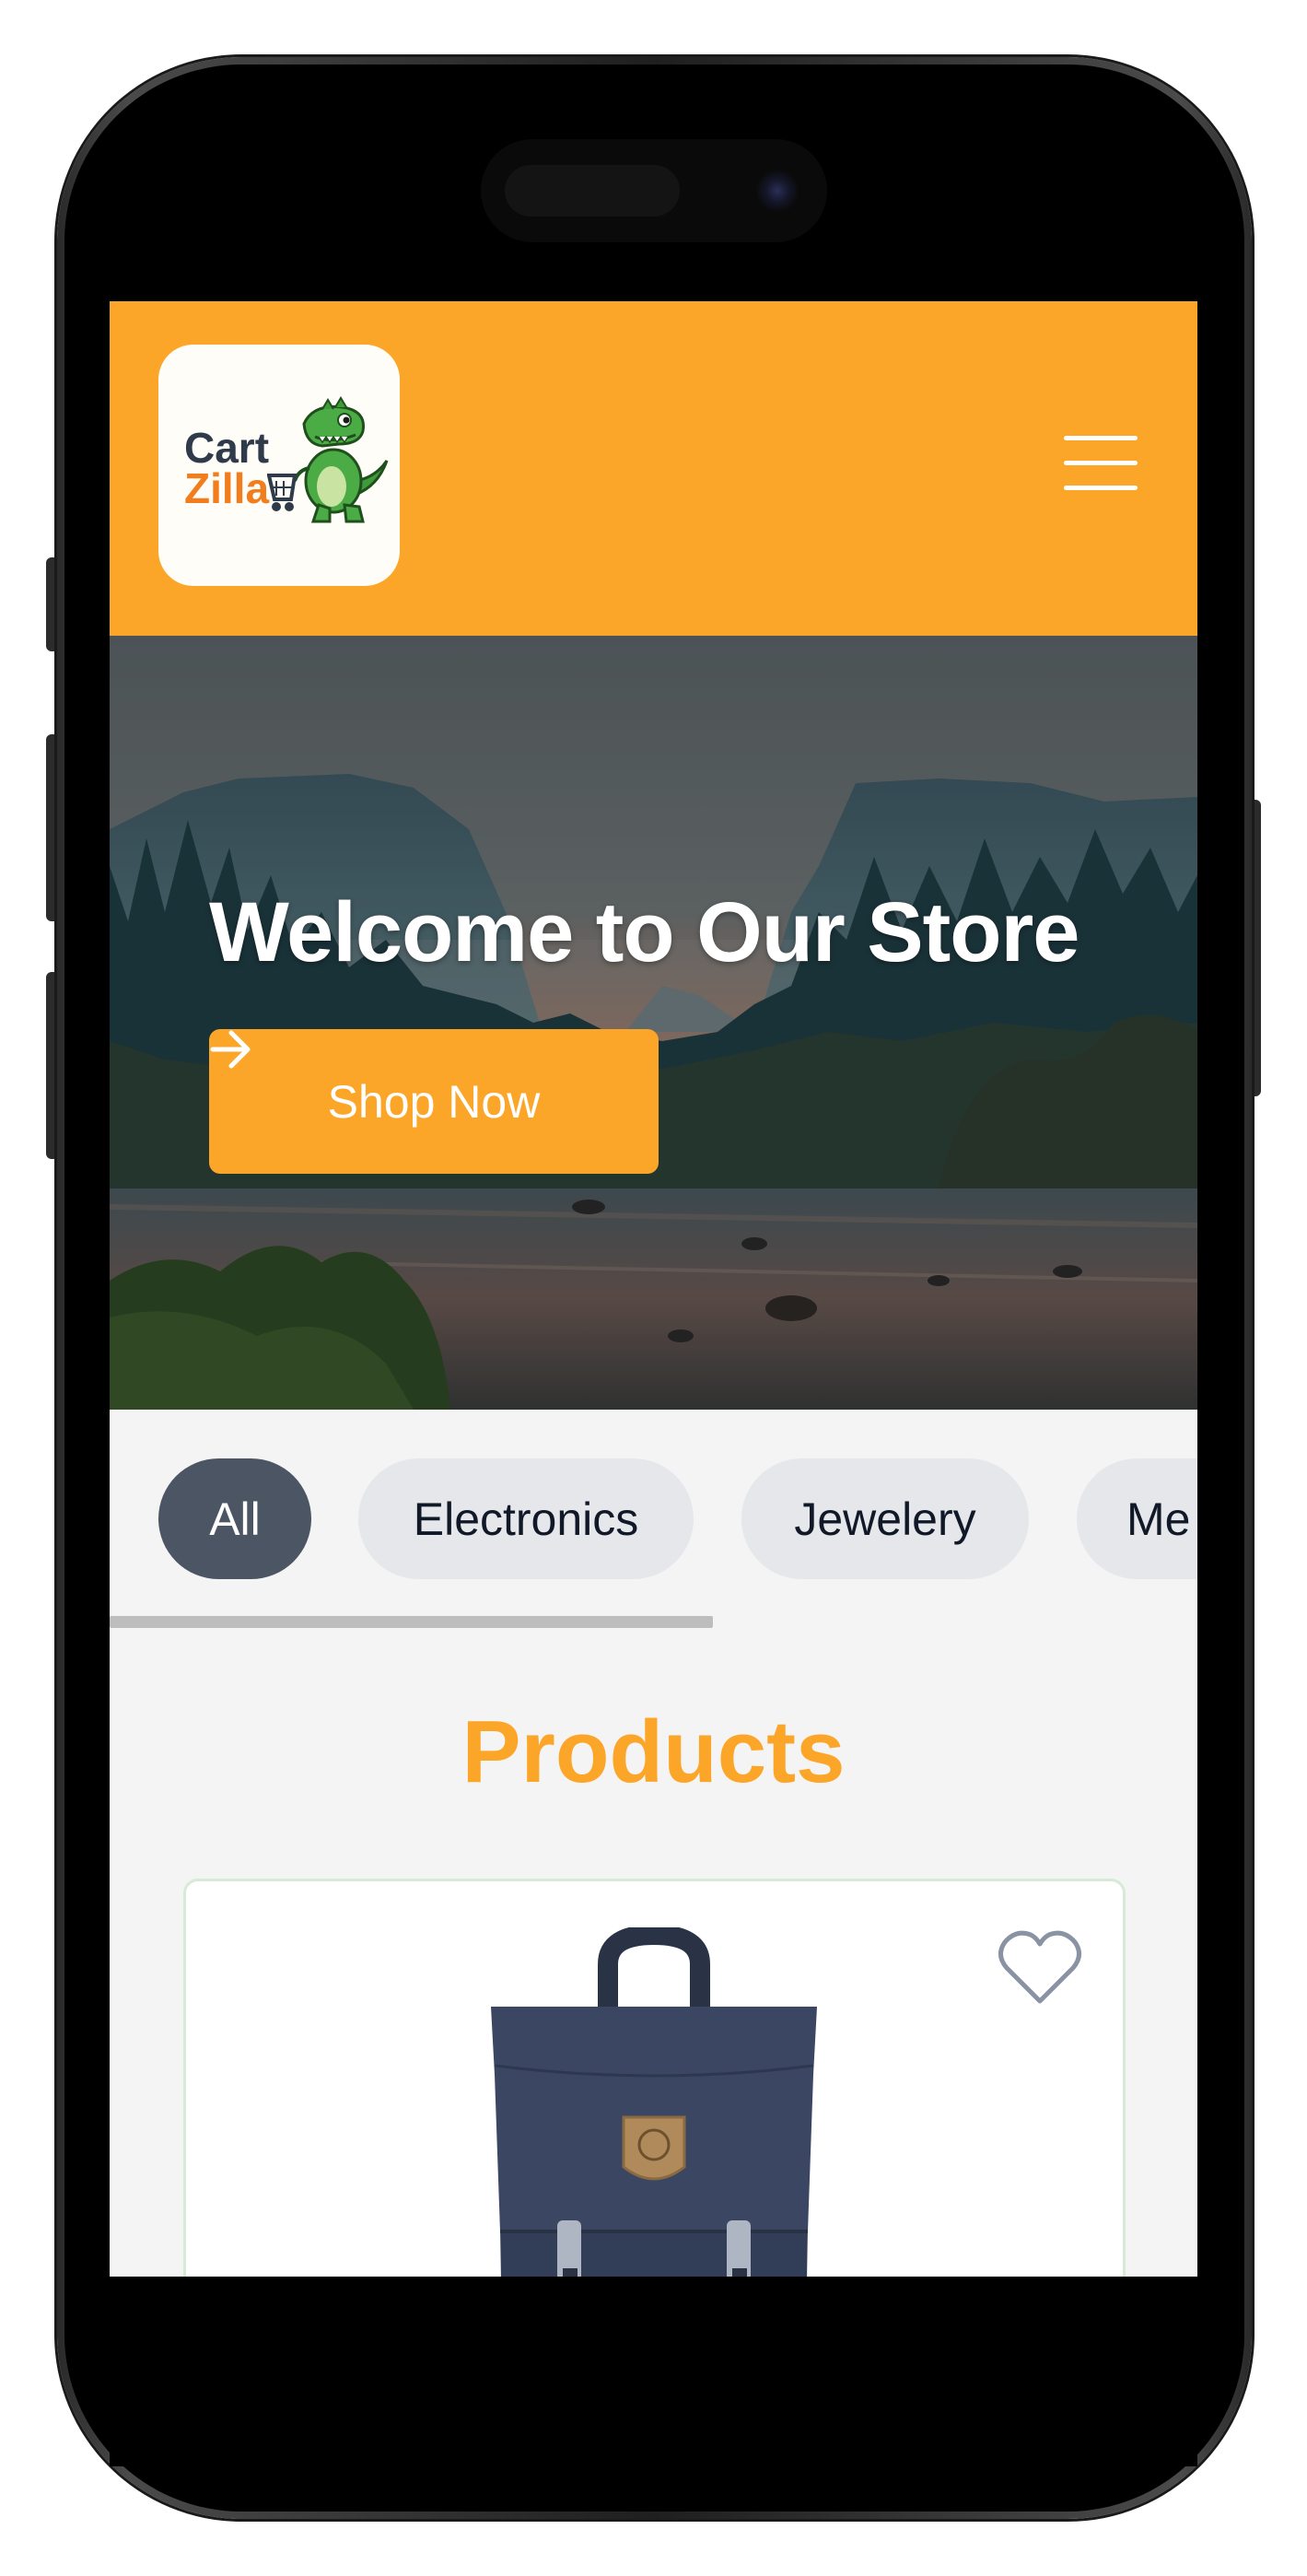 This screenshot has height=2576, width=1307. I want to click on cartzilla-logo: Cart Zilla, so click(279, 465).